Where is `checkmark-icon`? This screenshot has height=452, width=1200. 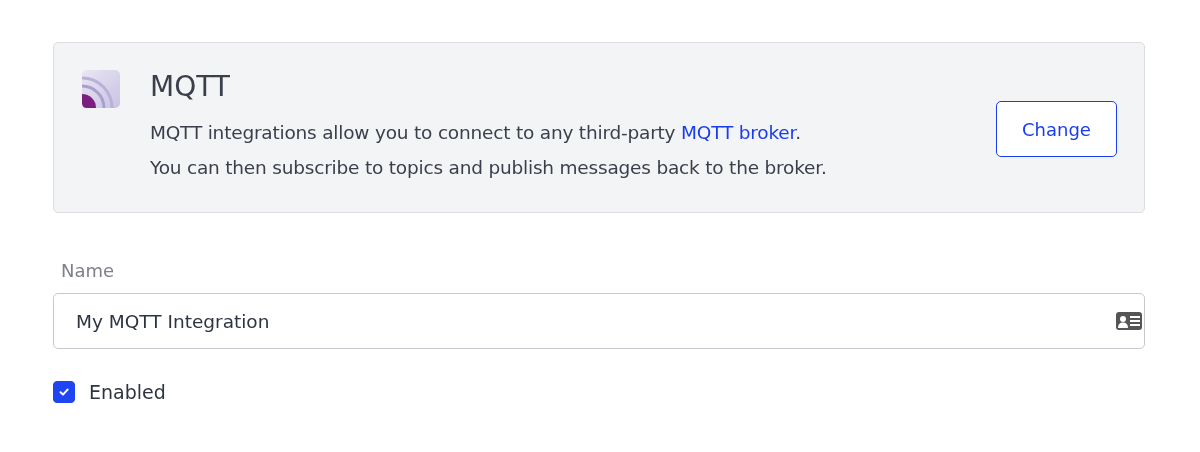 checkmark-icon is located at coordinates (64, 392).